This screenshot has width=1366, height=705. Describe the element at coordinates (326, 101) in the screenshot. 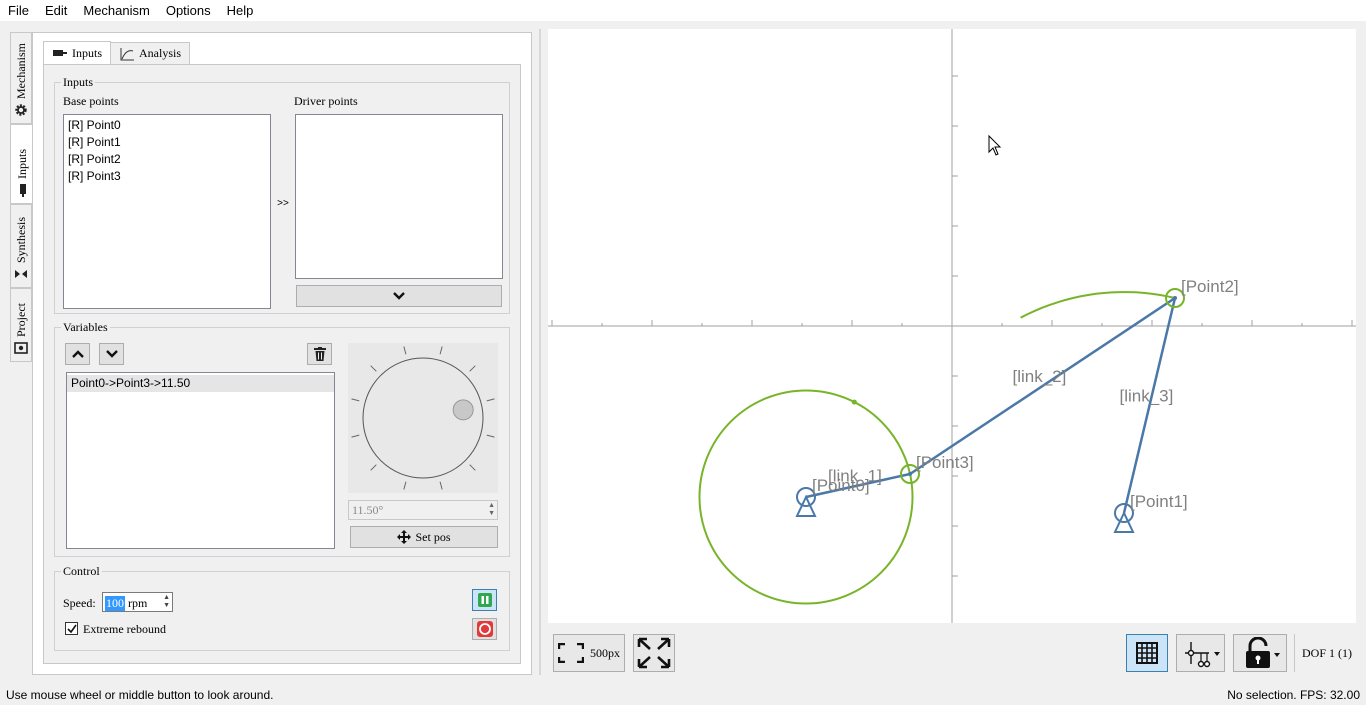

I see `driver-points-label: Driver points` at that location.